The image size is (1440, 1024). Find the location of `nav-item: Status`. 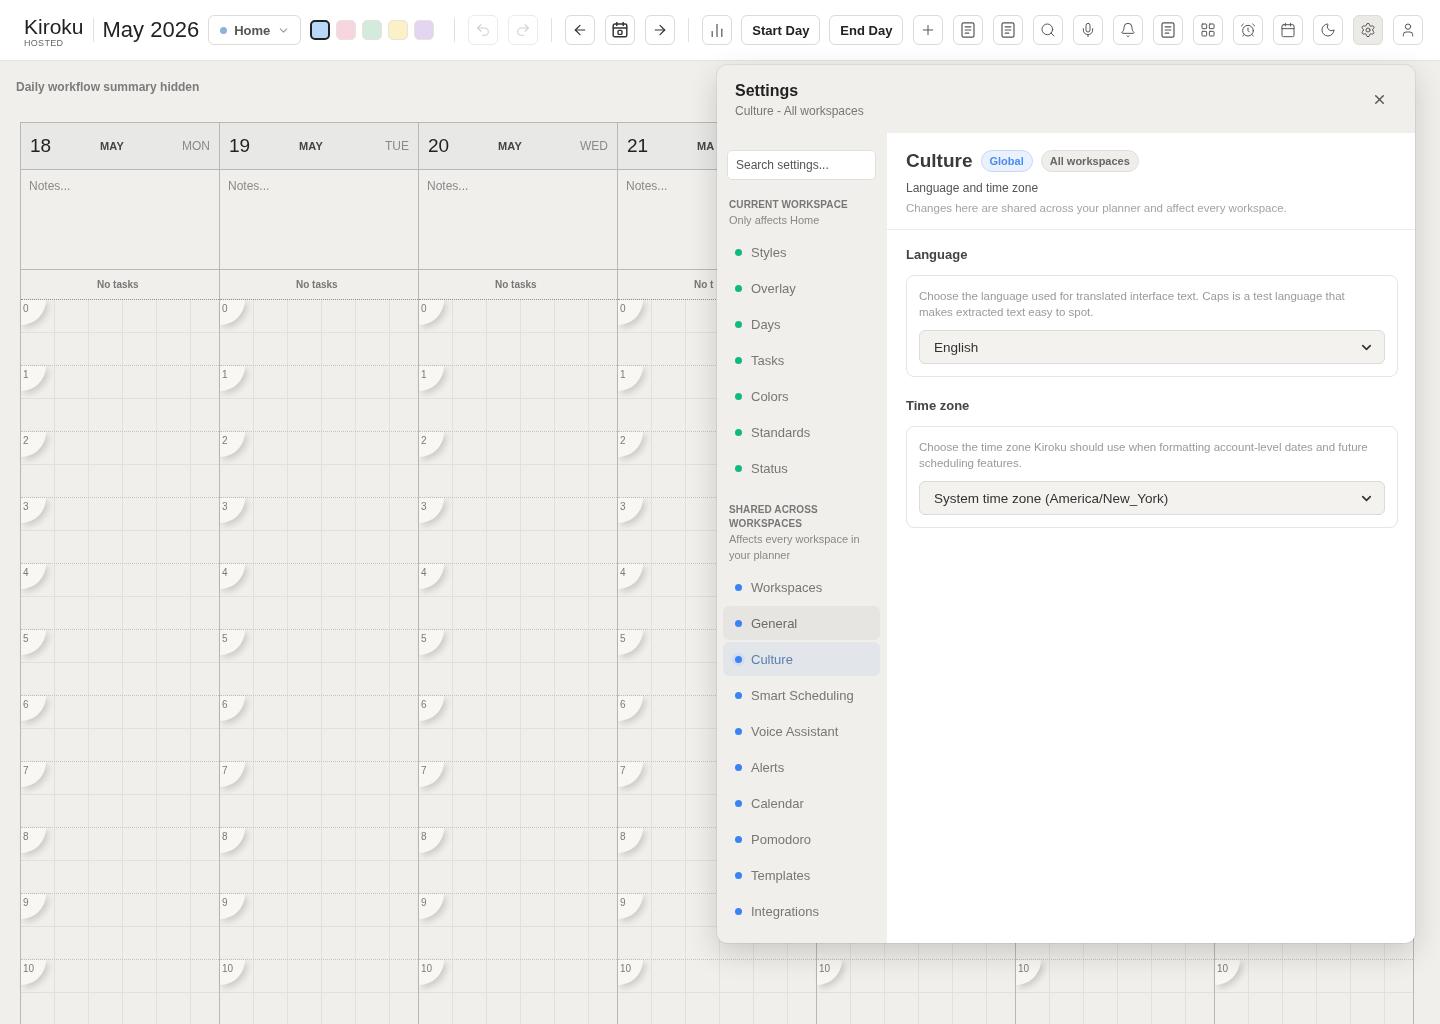

nav-item: Status is located at coordinates (801, 468).